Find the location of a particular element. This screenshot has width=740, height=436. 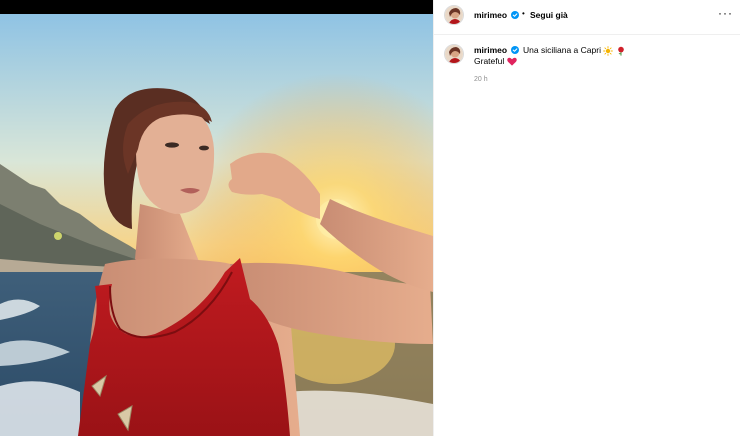

username: mirimeo is located at coordinates (490, 15).